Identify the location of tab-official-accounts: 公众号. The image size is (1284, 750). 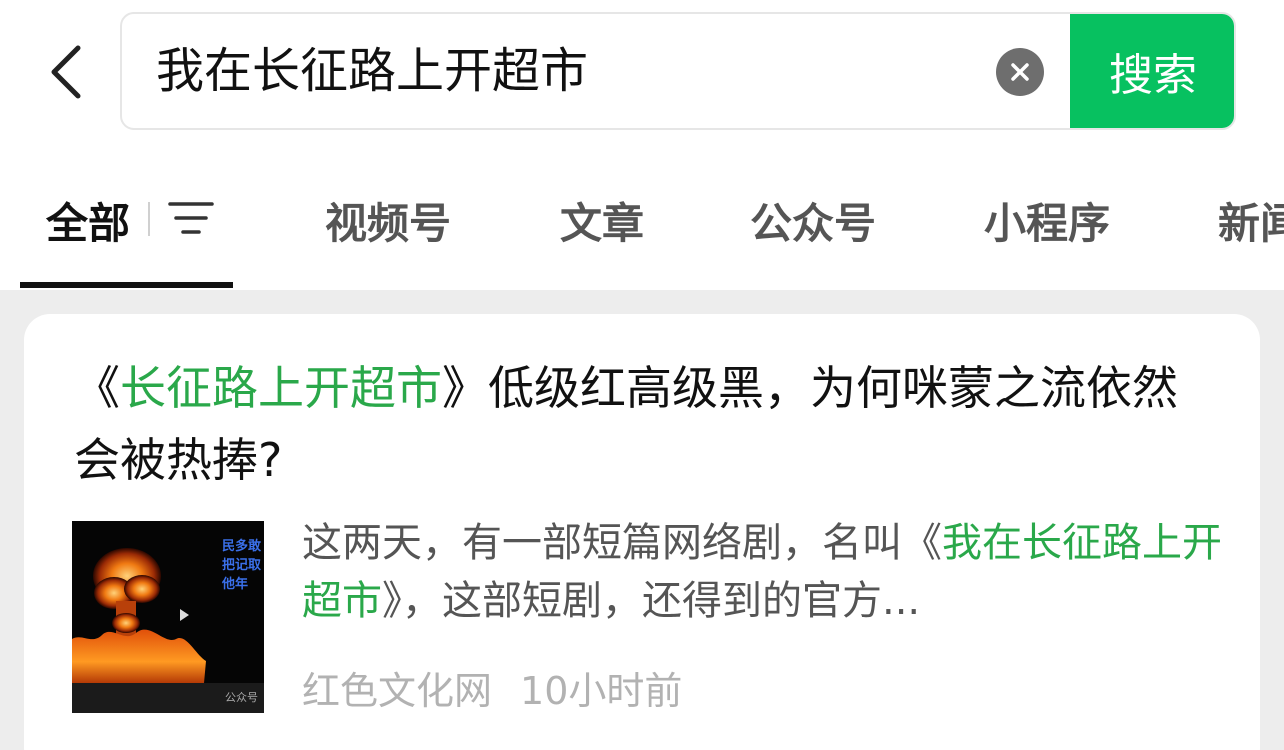
(813, 220).